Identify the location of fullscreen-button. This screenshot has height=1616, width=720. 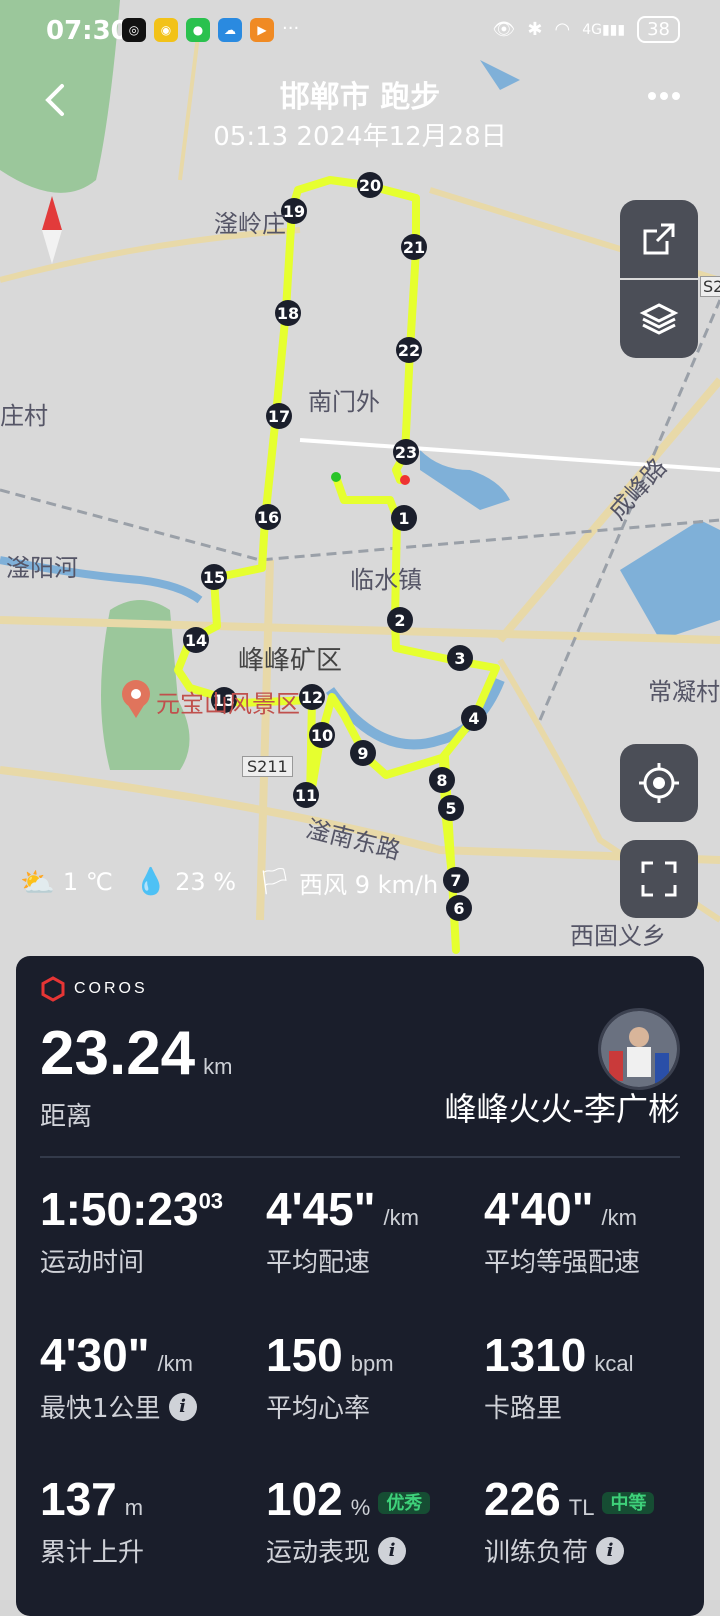
(659, 879).